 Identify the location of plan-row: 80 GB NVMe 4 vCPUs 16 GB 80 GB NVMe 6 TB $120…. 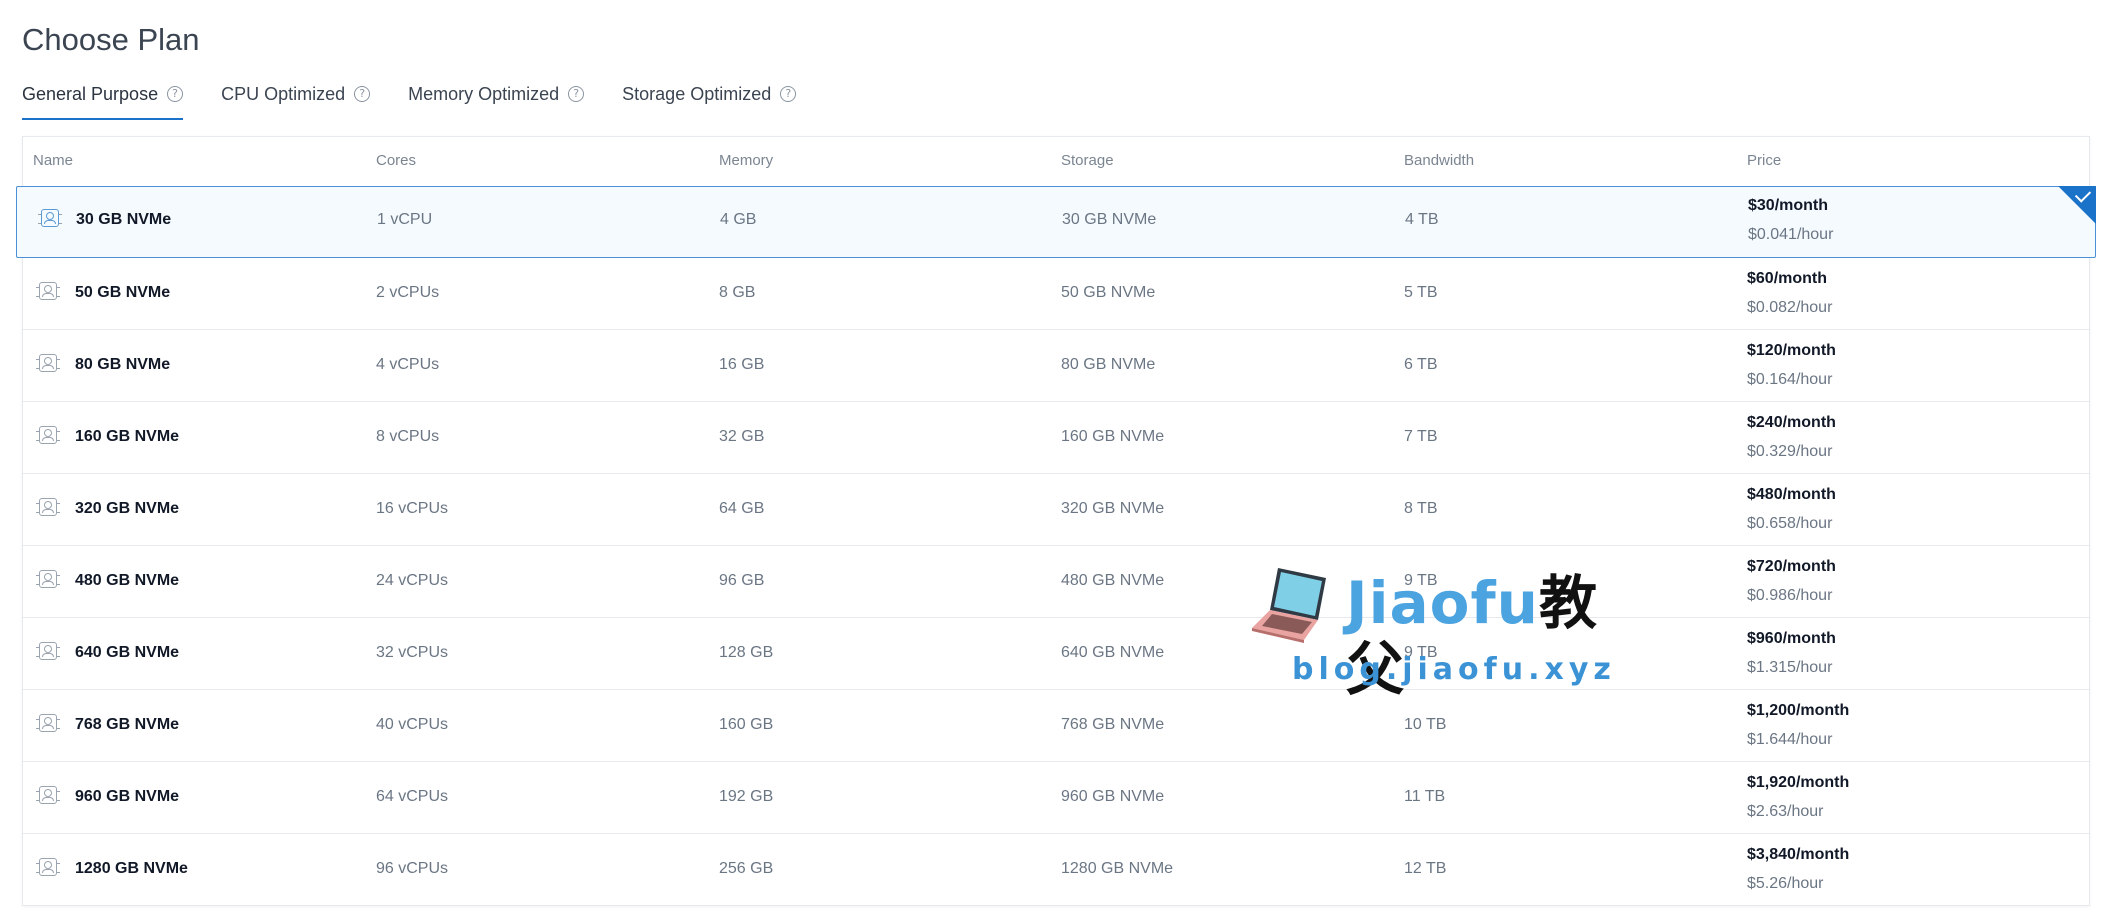
(1056, 365).